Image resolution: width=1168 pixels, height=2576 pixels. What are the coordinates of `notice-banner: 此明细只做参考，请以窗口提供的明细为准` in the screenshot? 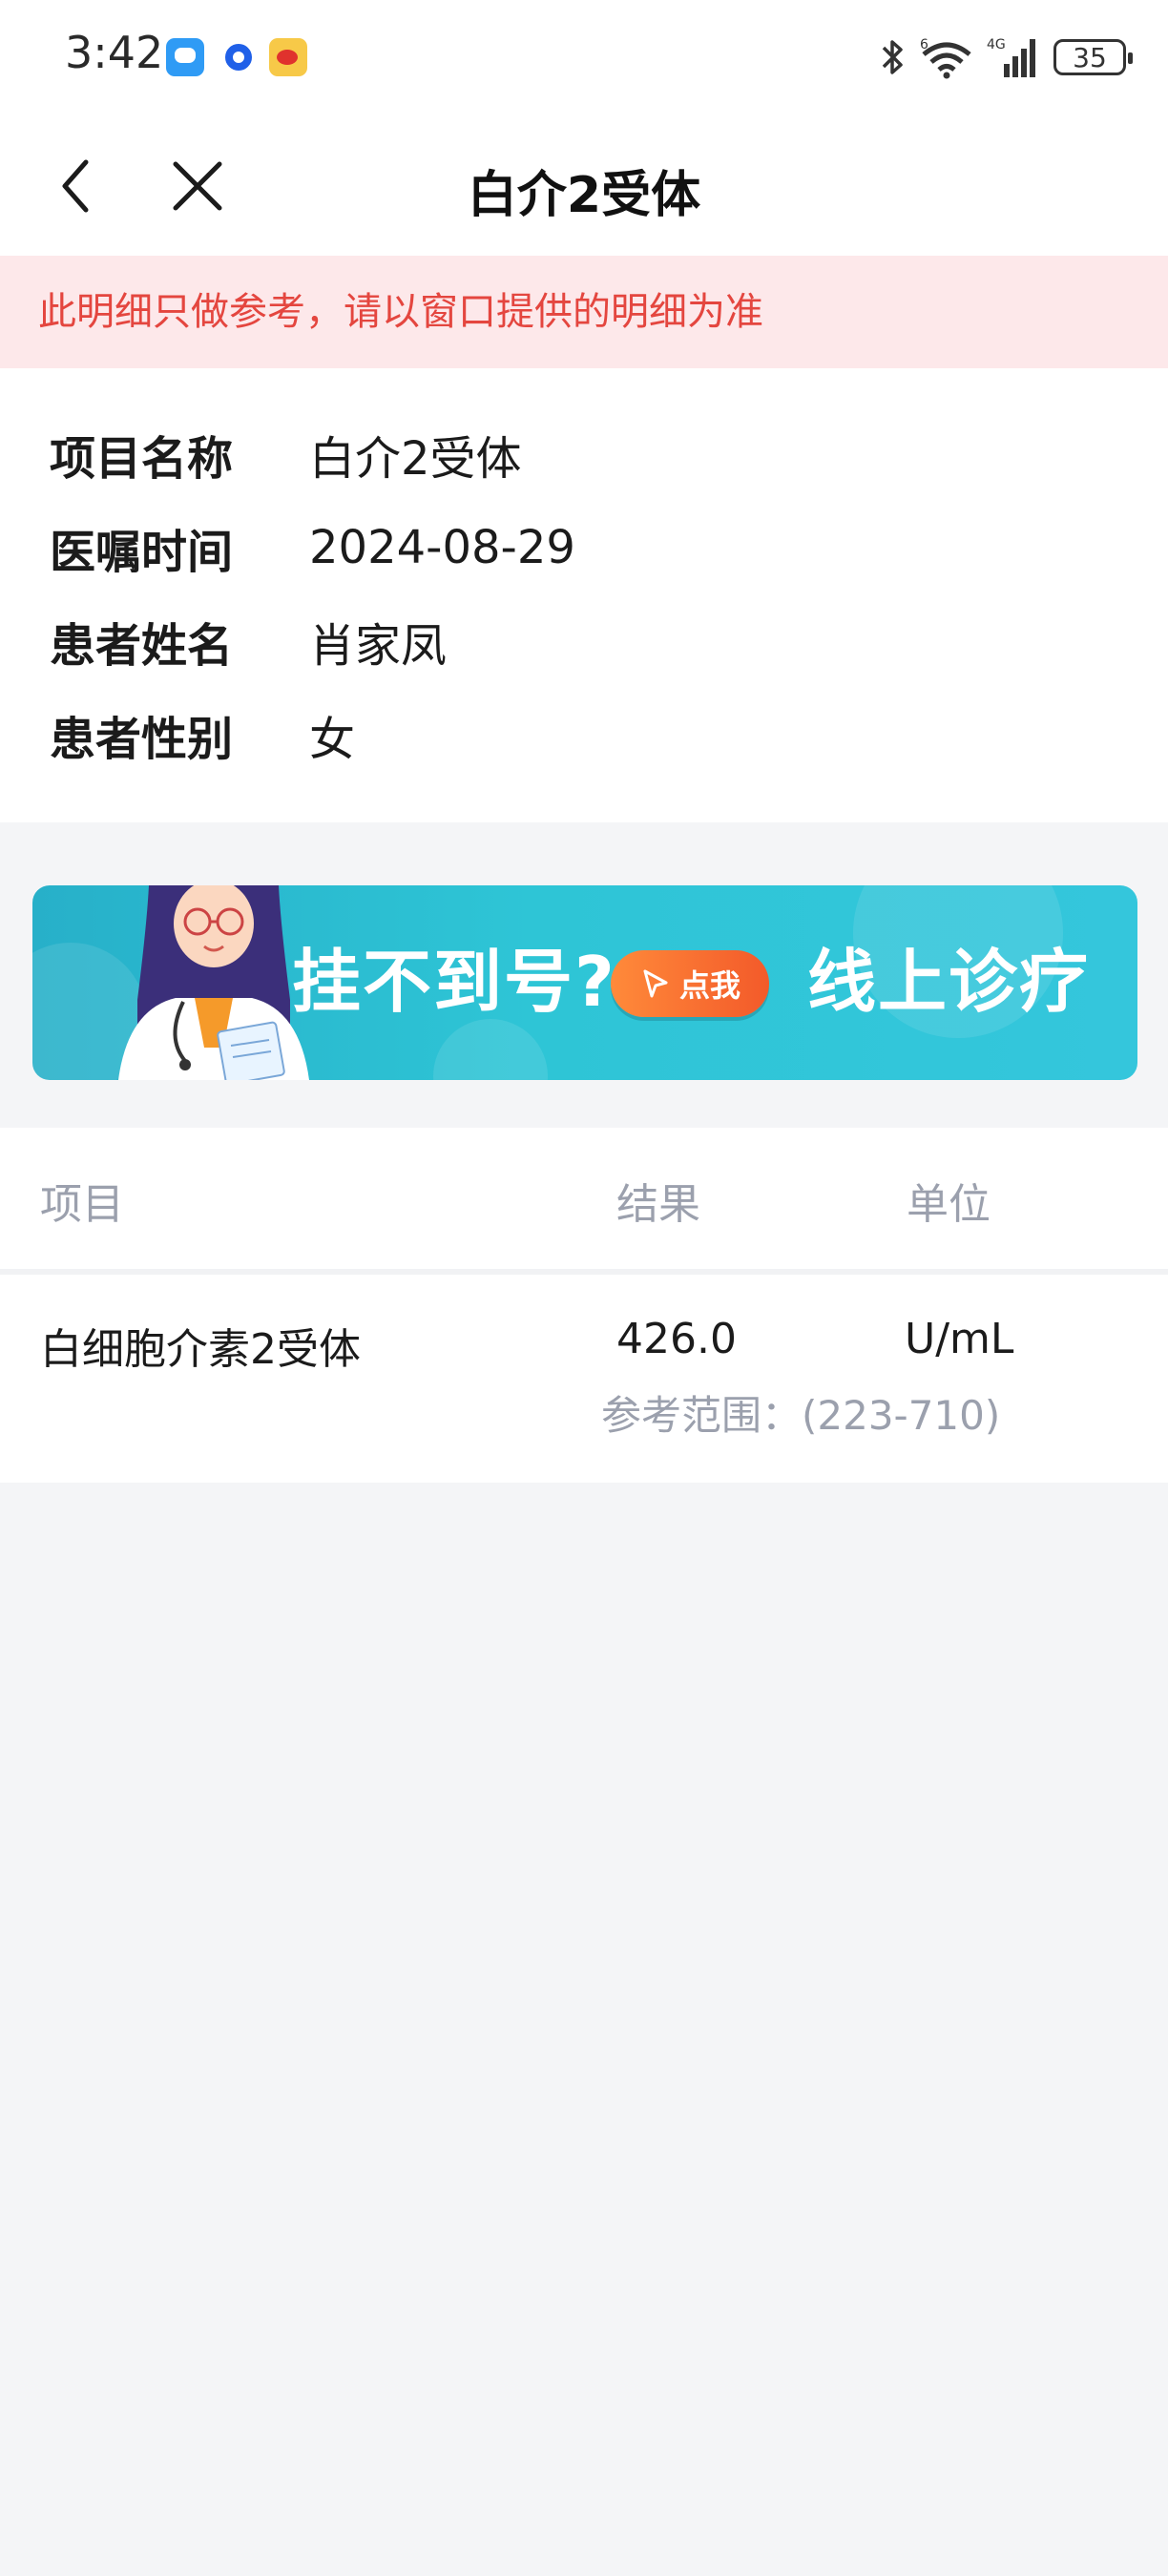 It's located at (584, 312).